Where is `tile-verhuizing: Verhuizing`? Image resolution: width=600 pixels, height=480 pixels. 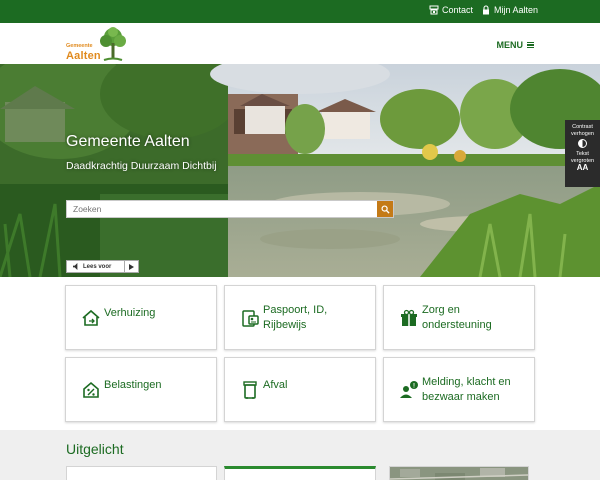
tile-verhuizing: Verhuizing is located at coordinates (141, 317).